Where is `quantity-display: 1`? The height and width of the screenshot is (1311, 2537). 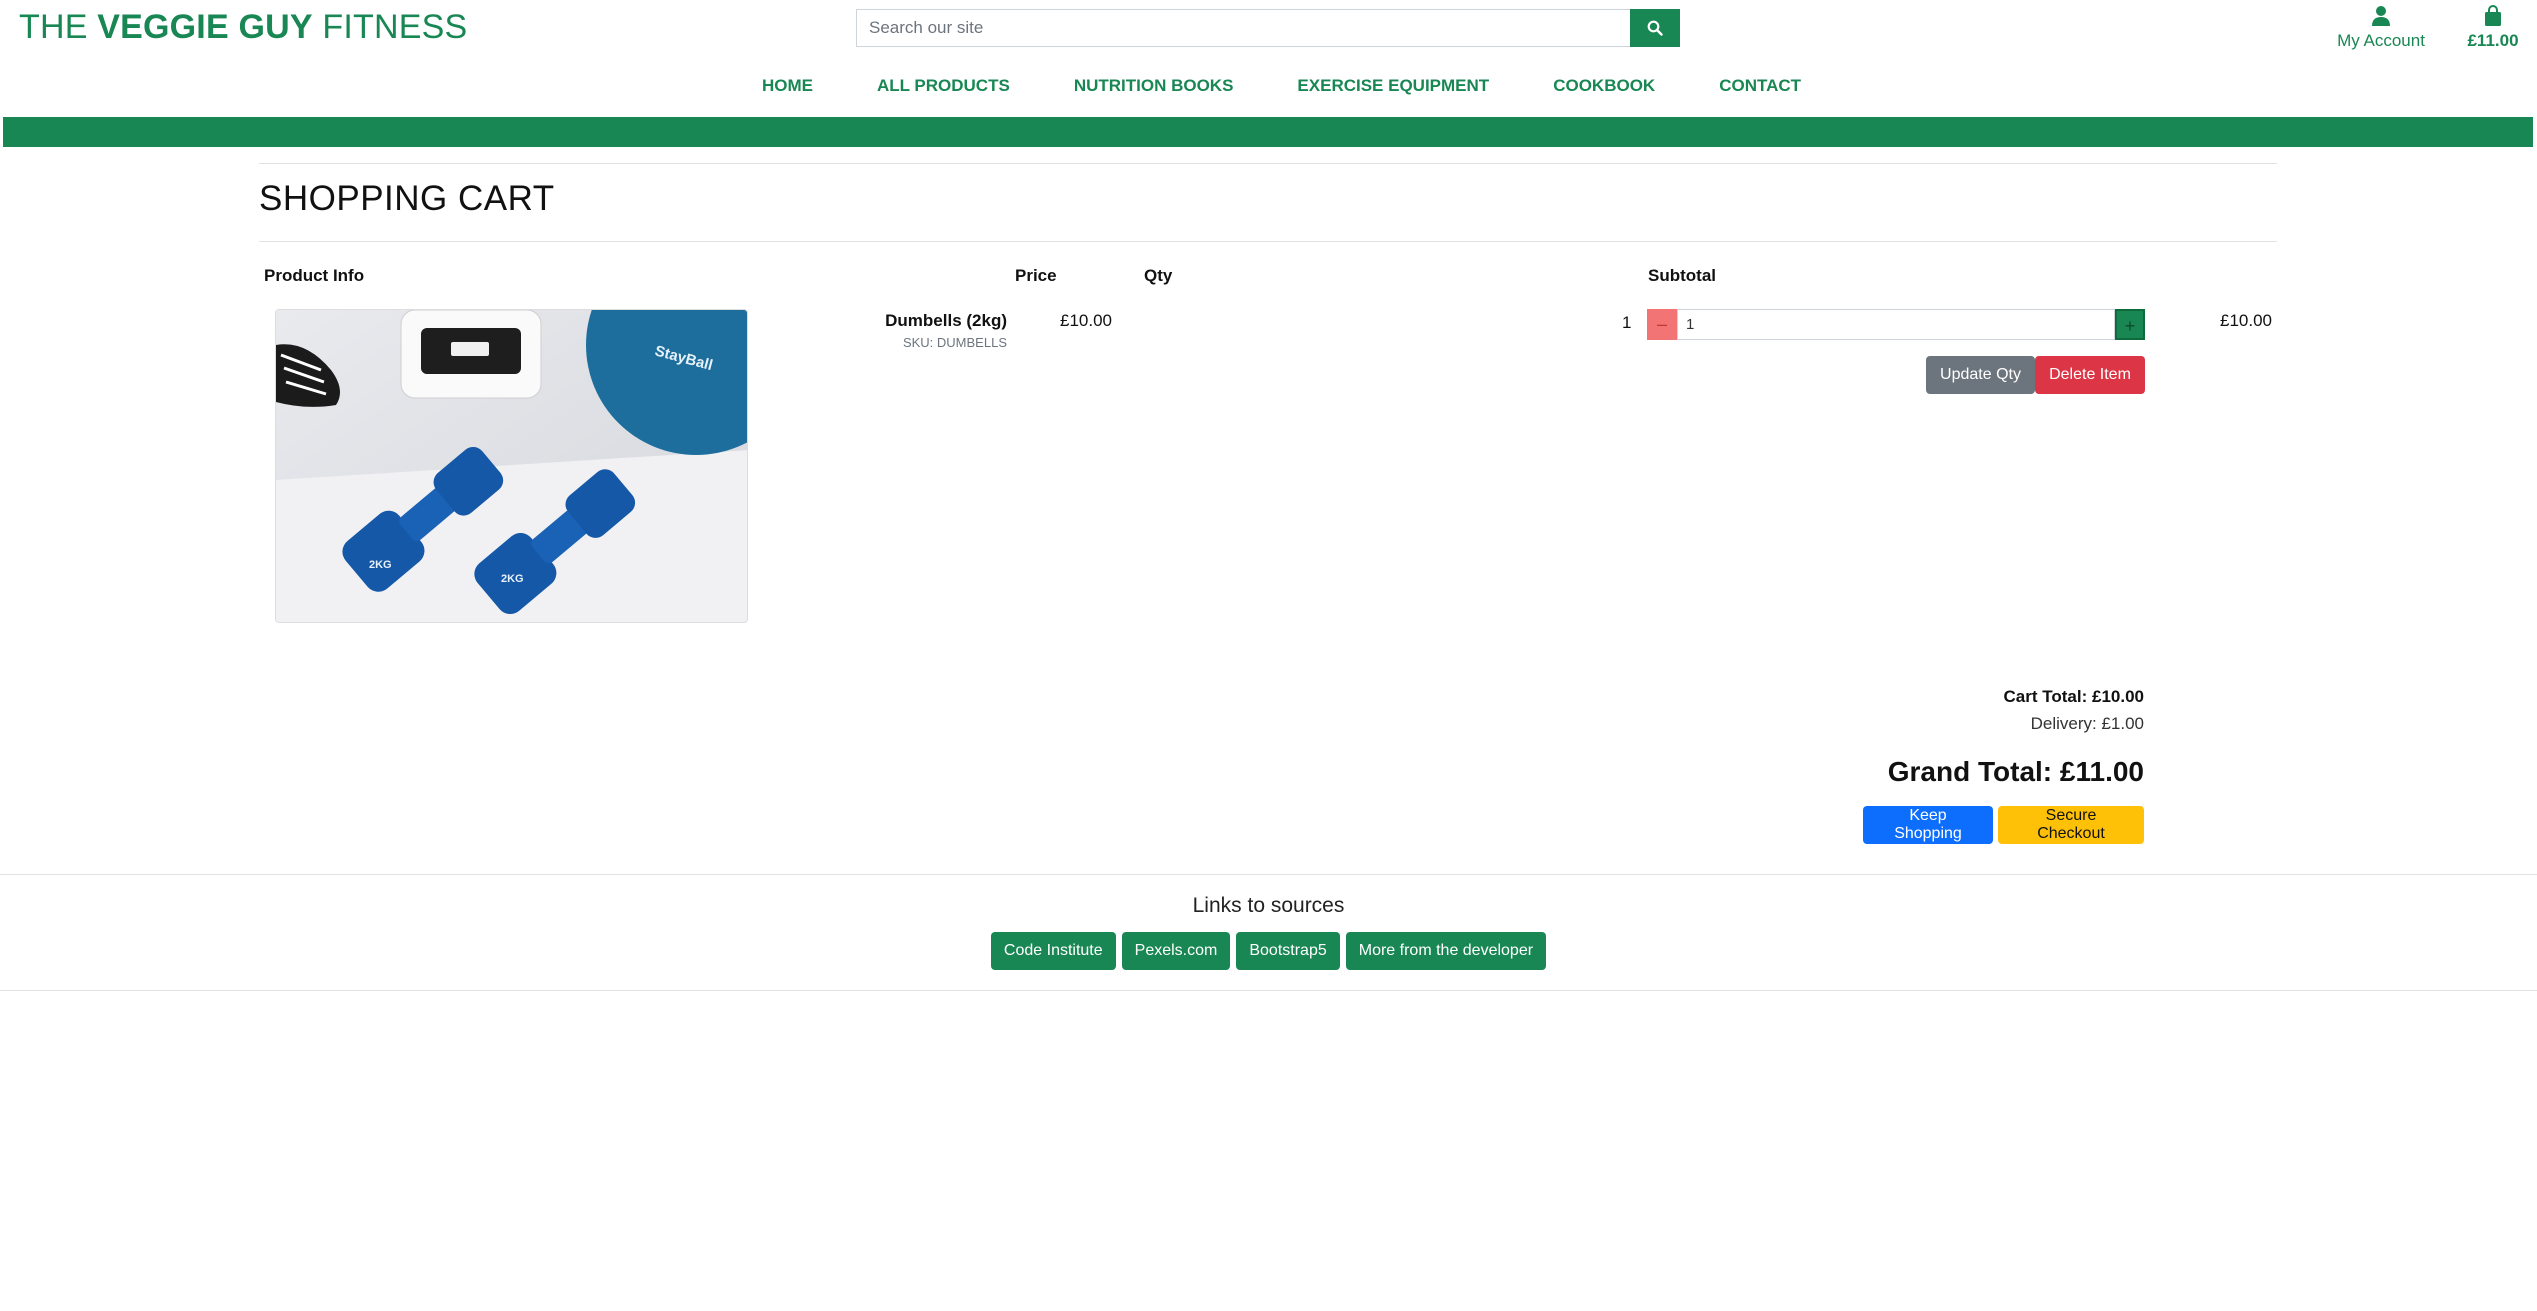
quantity-display: 1 is located at coordinates (1627, 322).